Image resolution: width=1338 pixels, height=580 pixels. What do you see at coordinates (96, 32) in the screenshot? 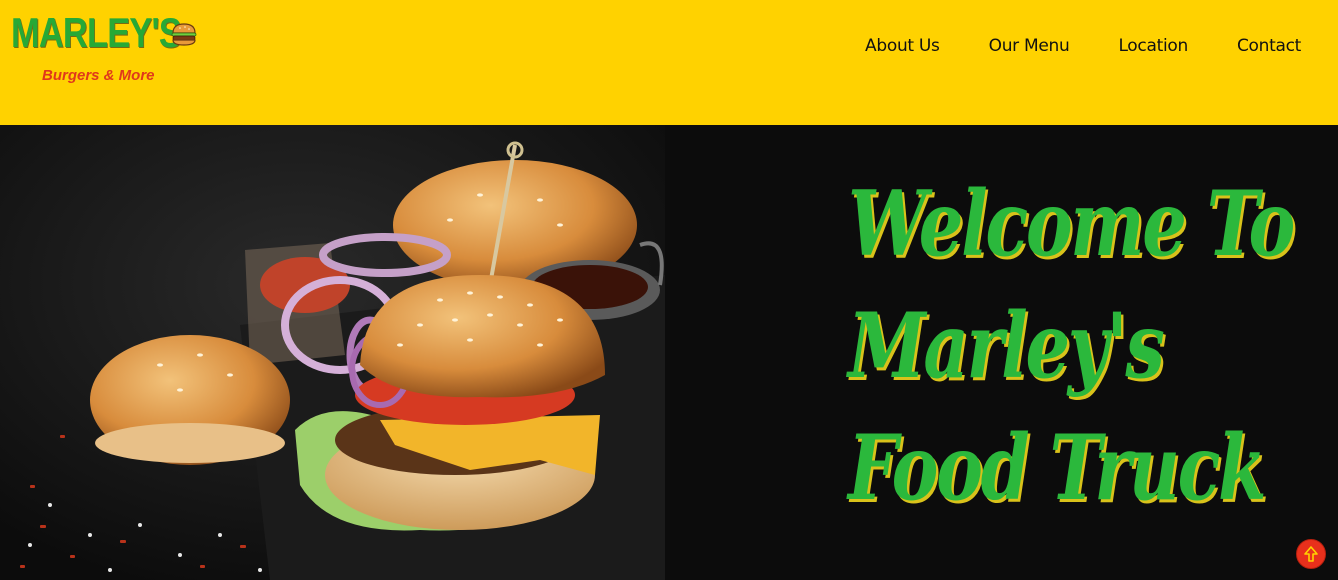
I see `logo-title: MARLEY'S` at bounding box center [96, 32].